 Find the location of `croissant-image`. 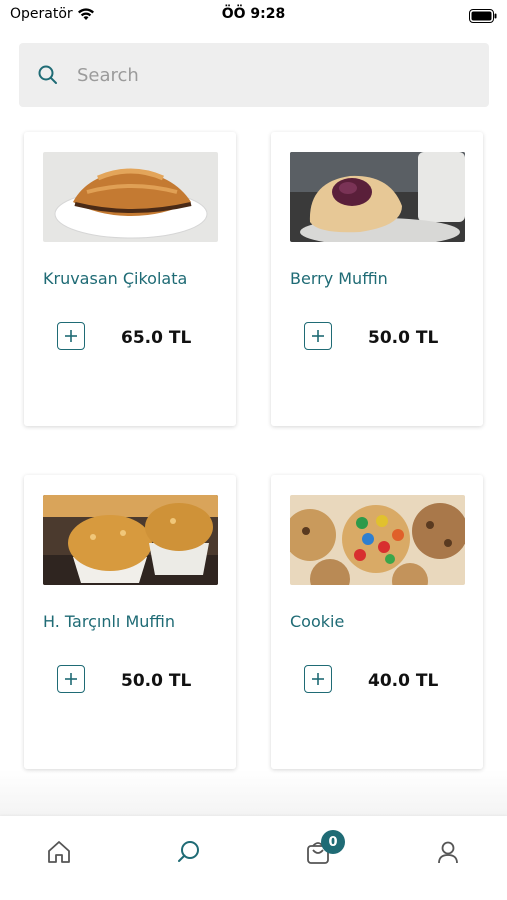

croissant-image is located at coordinates (130, 197).